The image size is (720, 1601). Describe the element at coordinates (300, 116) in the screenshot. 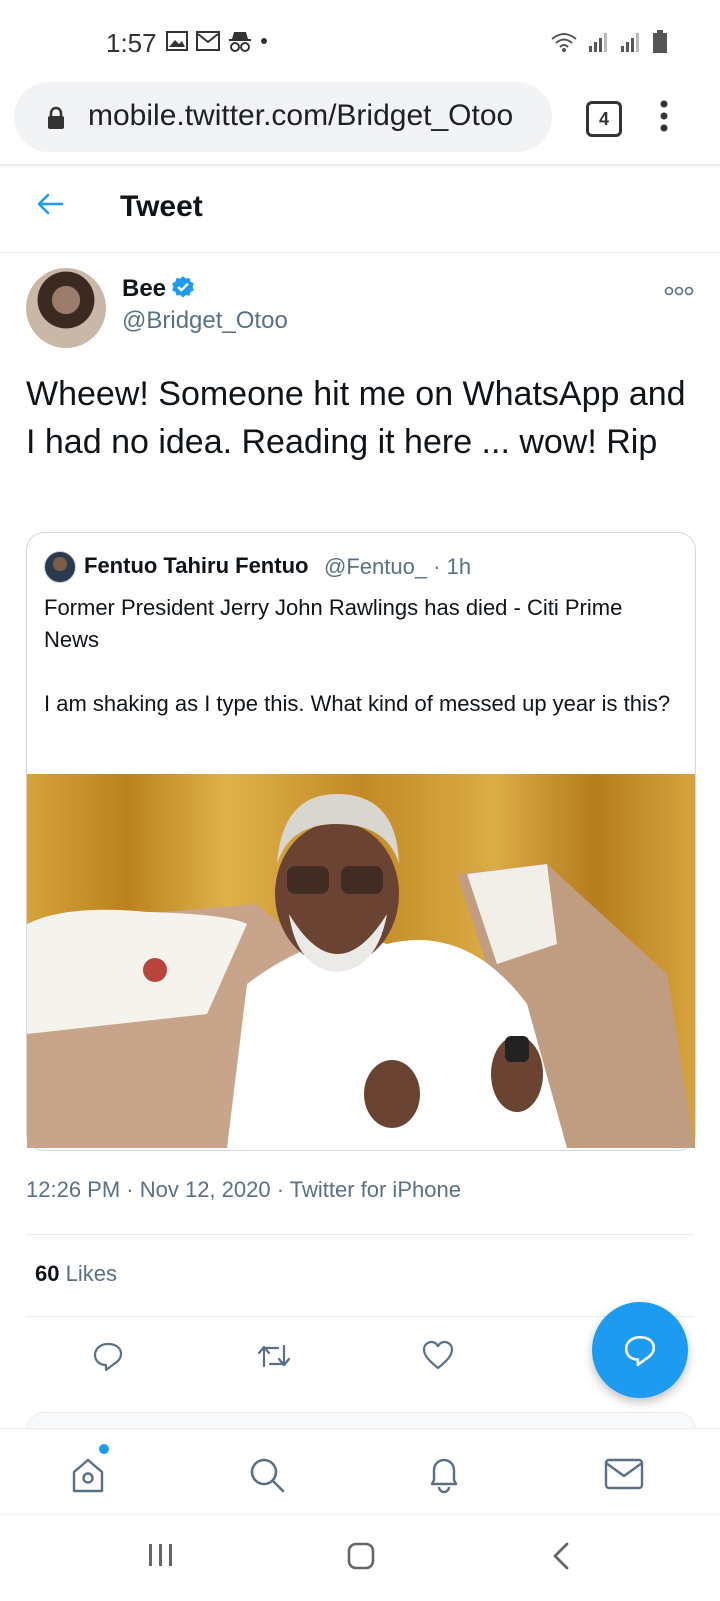

I see `address-bar-url: mobile.twitter.com/Bridget_Otoo` at that location.